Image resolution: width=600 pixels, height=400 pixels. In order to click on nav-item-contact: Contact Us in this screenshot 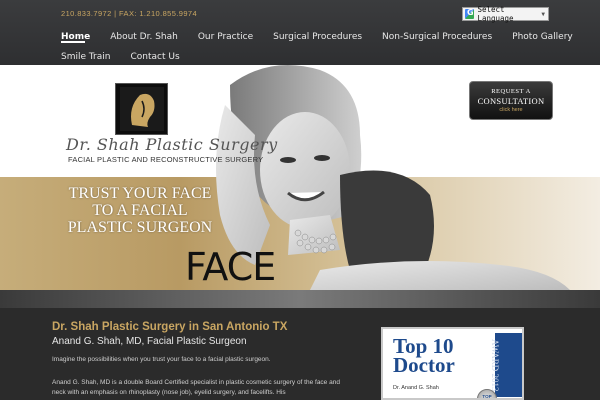, I will do `click(154, 57)`.